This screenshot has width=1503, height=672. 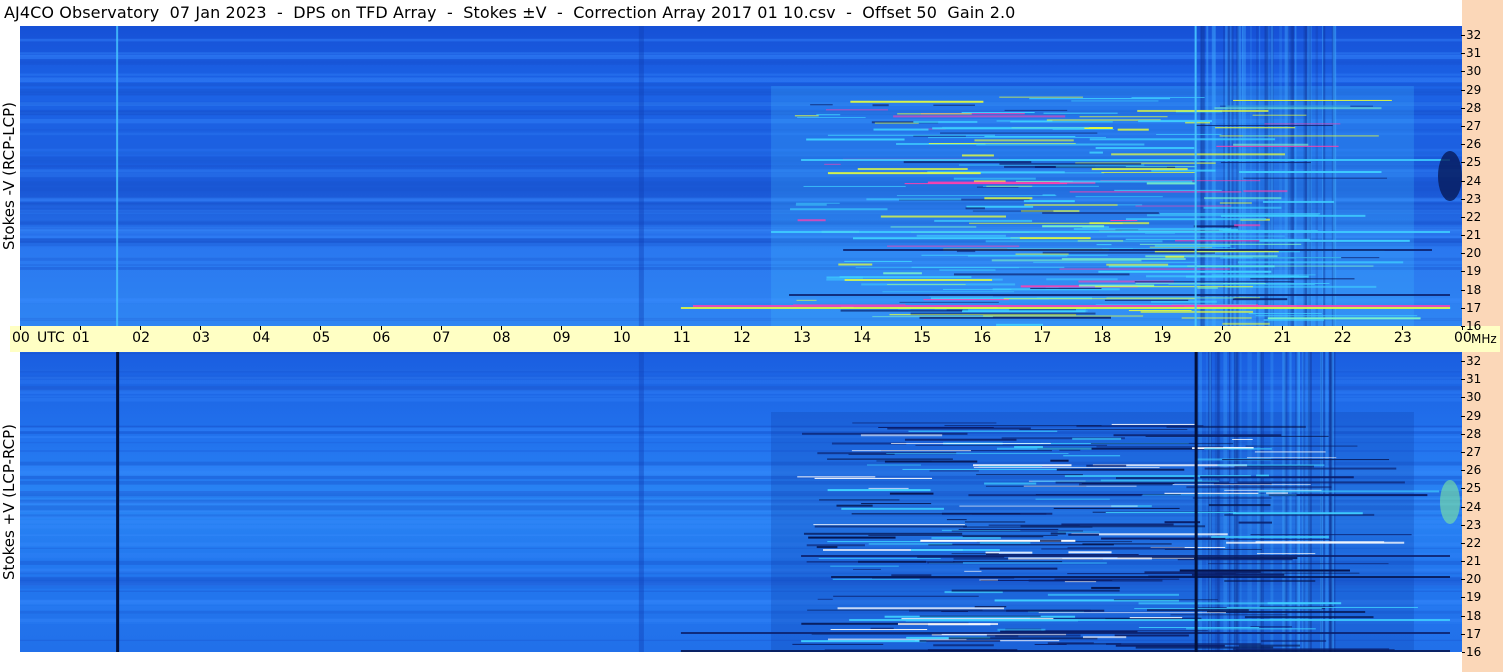 What do you see at coordinates (731, 662) in the screenshot?
I see `bottom-margin` at bounding box center [731, 662].